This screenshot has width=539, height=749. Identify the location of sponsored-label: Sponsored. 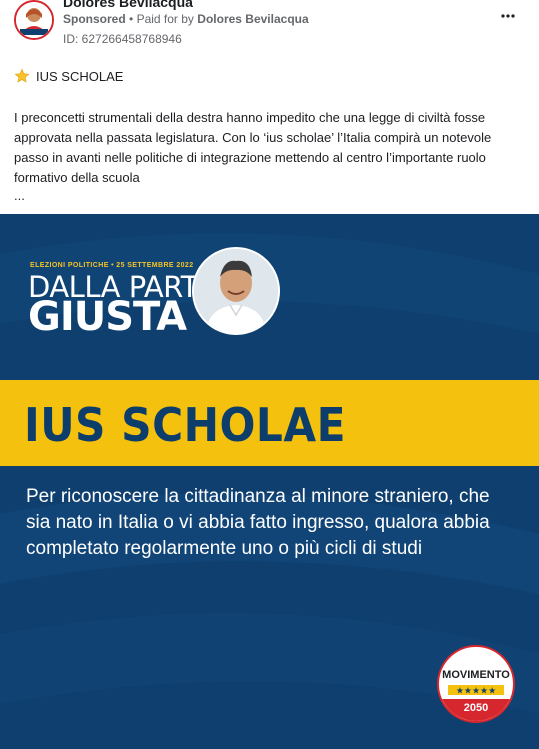
(94, 19).